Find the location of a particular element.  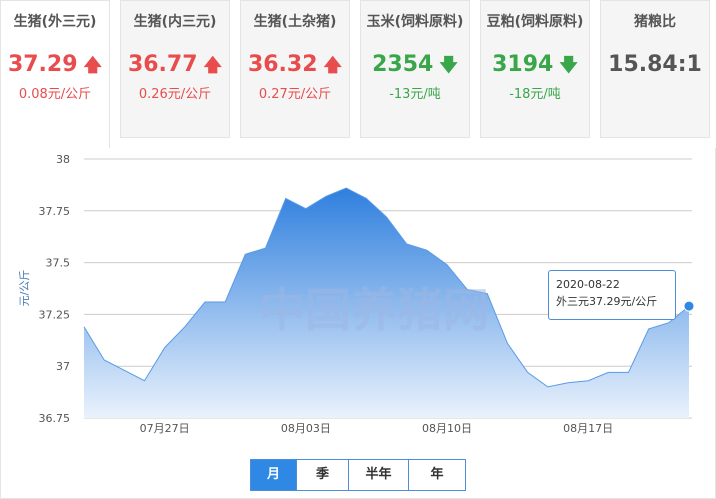

tooltip-value: 外三元37.29元/公斤 is located at coordinates (607, 301).